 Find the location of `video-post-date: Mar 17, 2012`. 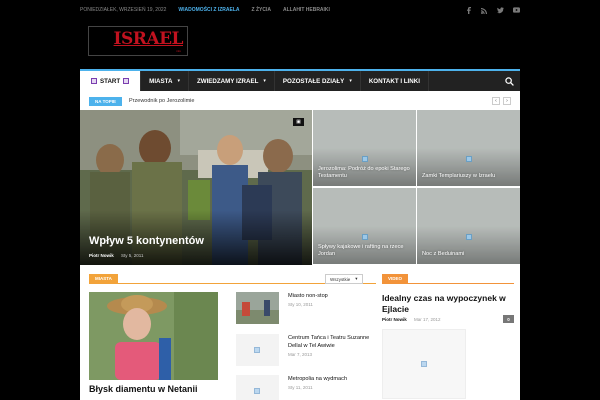

video-post-date: Mar 17, 2012 is located at coordinates (427, 319).